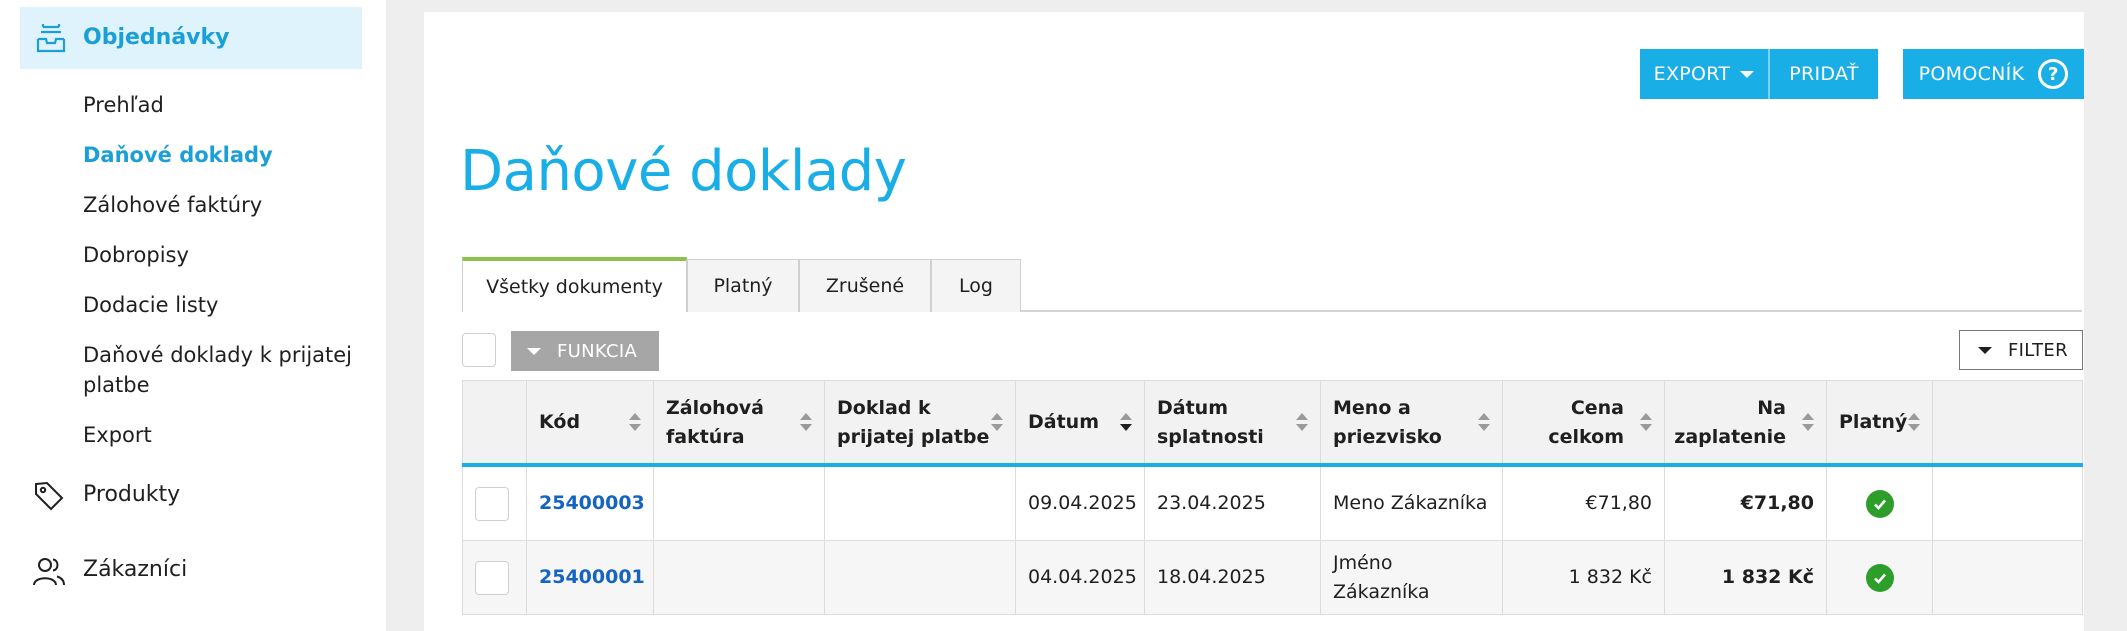 This screenshot has width=2127, height=631. I want to click on select-all-checkbox, so click(479, 350).